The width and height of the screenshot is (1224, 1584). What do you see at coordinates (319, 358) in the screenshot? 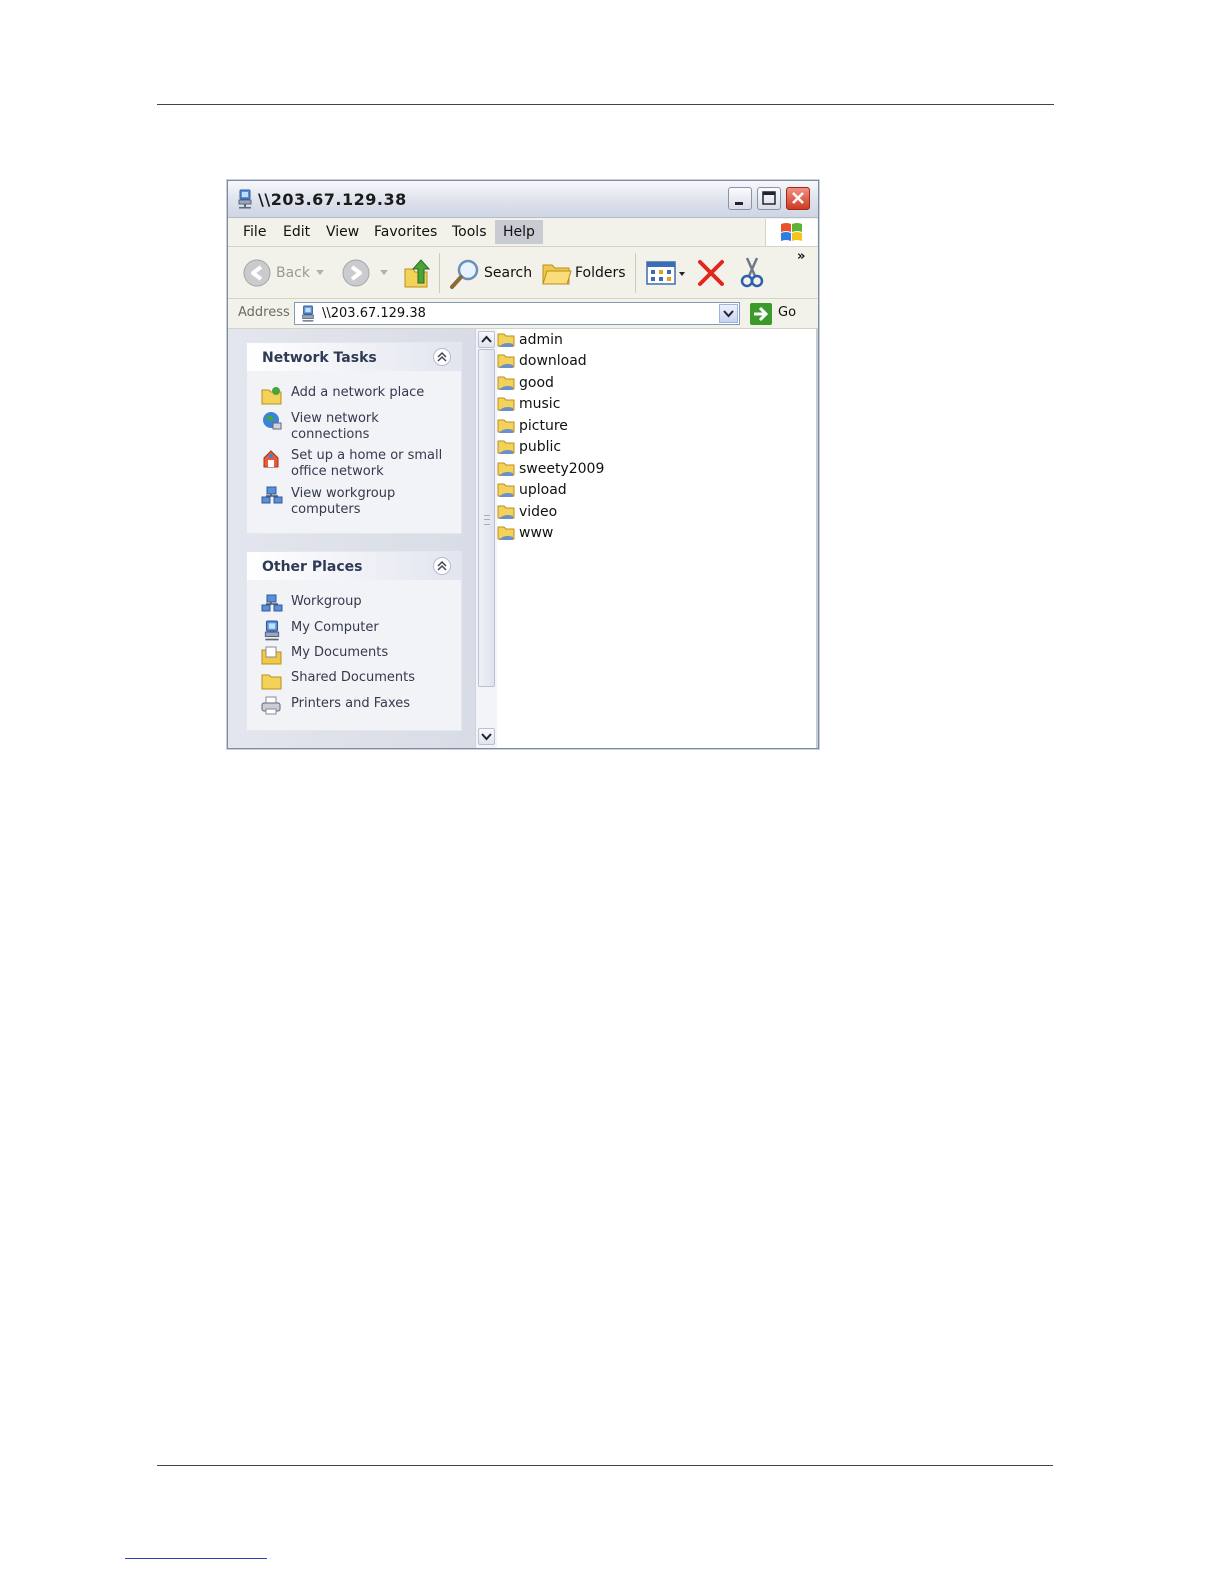
I see `network-tasks-title: Network Tasks` at bounding box center [319, 358].